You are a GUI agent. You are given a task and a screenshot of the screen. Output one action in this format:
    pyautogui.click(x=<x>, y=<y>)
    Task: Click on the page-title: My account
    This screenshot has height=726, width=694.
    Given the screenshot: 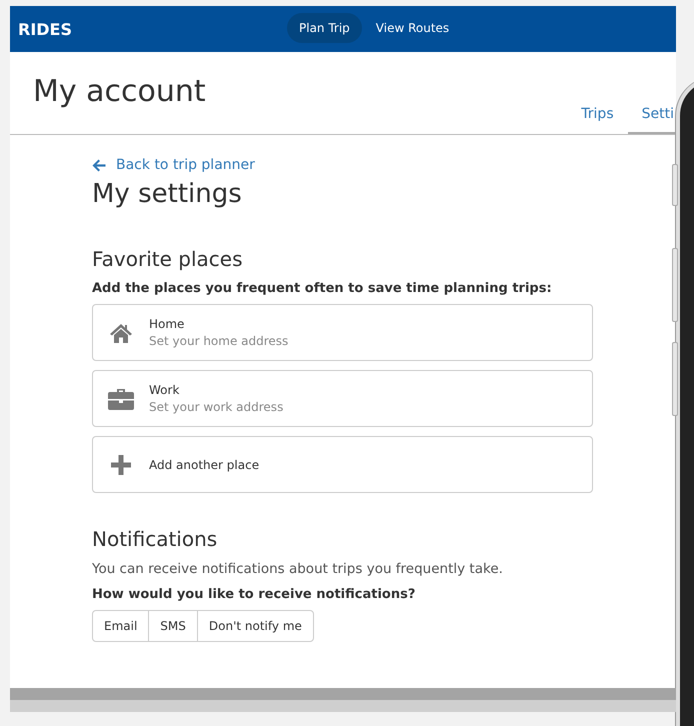 What is the action you would take?
    pyautogui.click(x=119, y=91)
    